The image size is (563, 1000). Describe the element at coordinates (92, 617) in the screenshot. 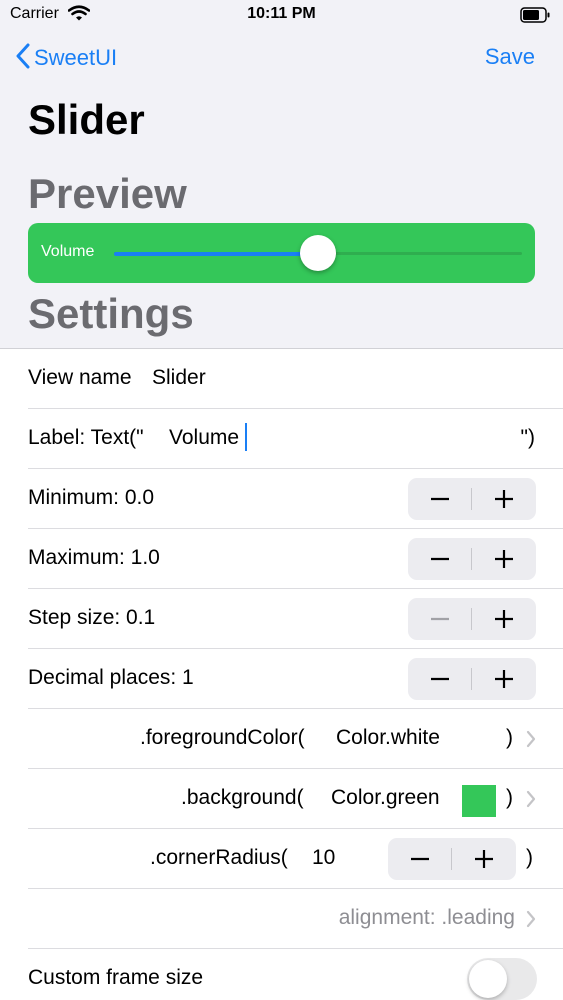

I see `step-size-label: Step size: 0.1` at that location.